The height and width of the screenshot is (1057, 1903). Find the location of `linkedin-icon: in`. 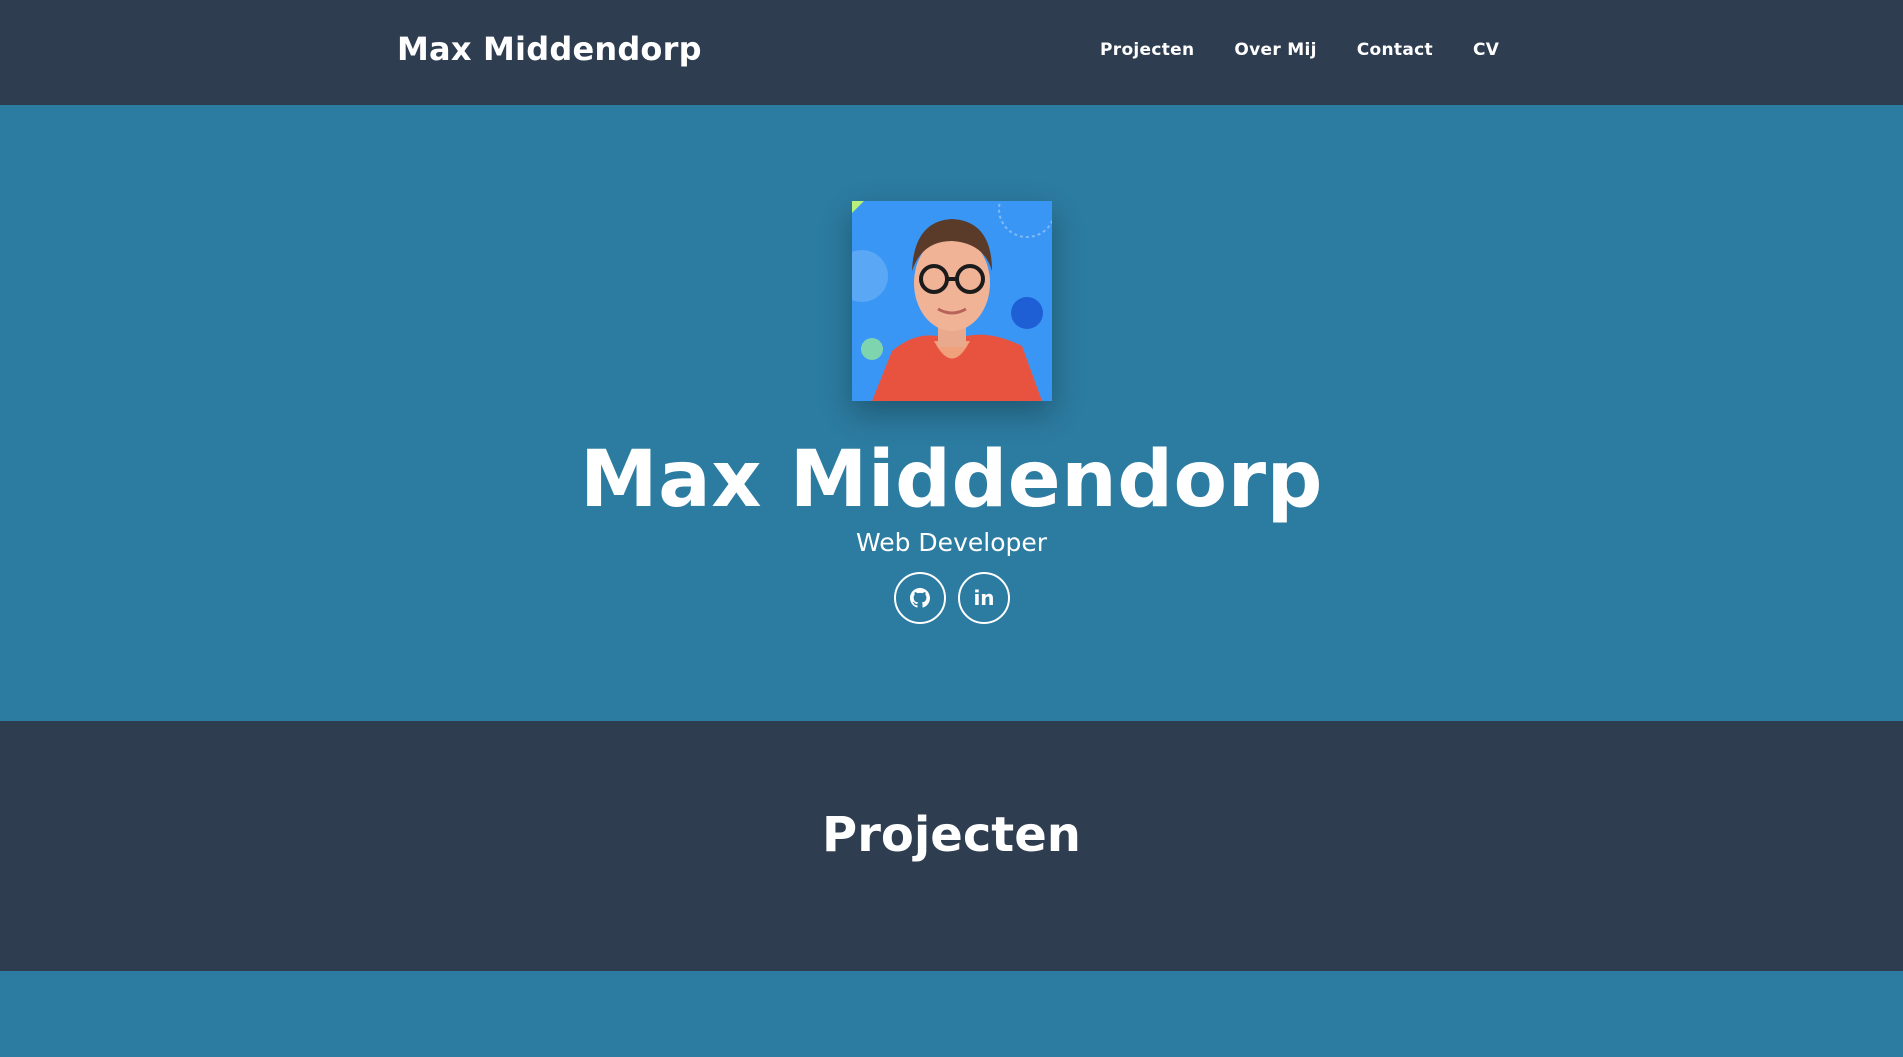

linkedin-icon: in is located at coordinates (984, 598).